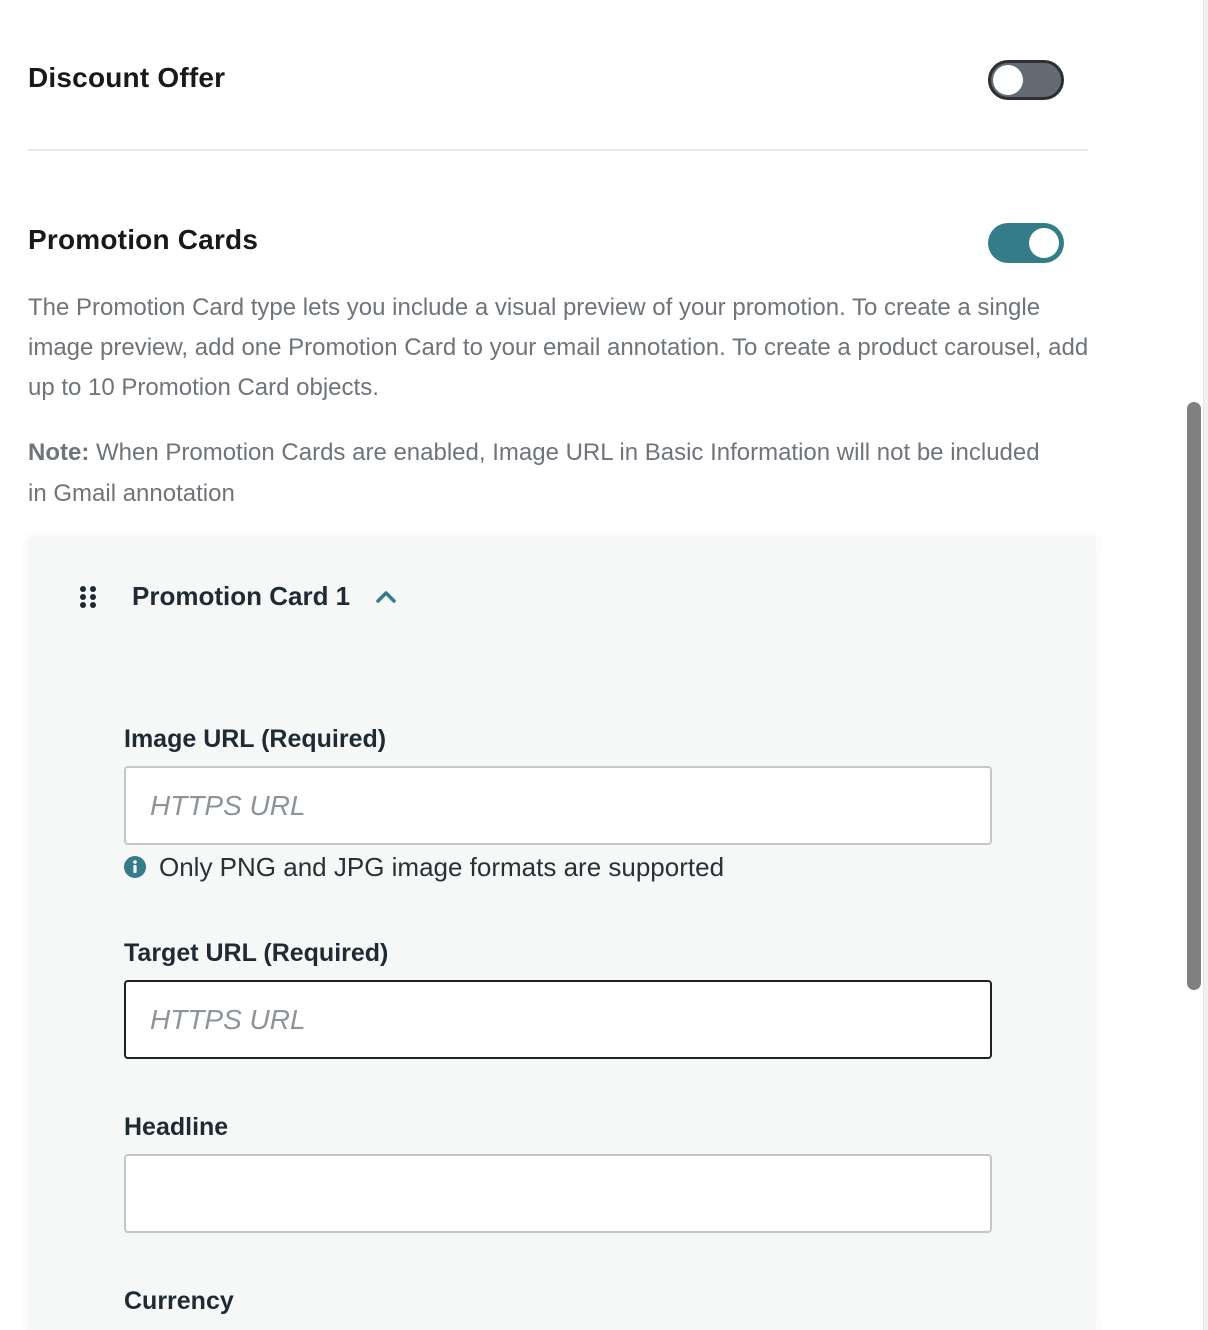 The width and height of the screenshot is (1208, 1330). I want to click on promotion-card-title: Promotion Card 1, so click(241, 596).